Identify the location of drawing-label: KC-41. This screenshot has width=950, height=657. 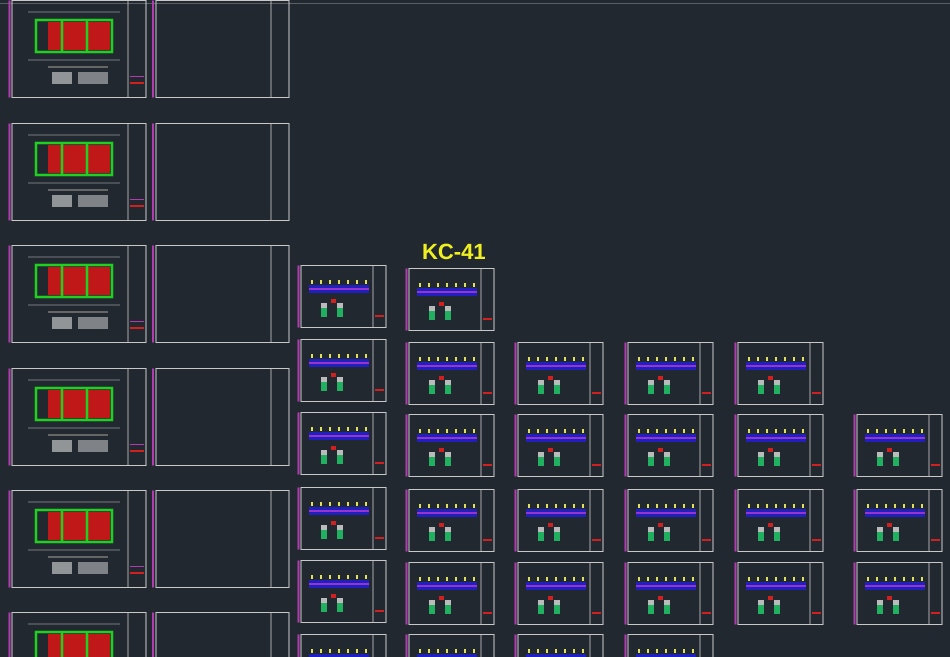
(454, 252).